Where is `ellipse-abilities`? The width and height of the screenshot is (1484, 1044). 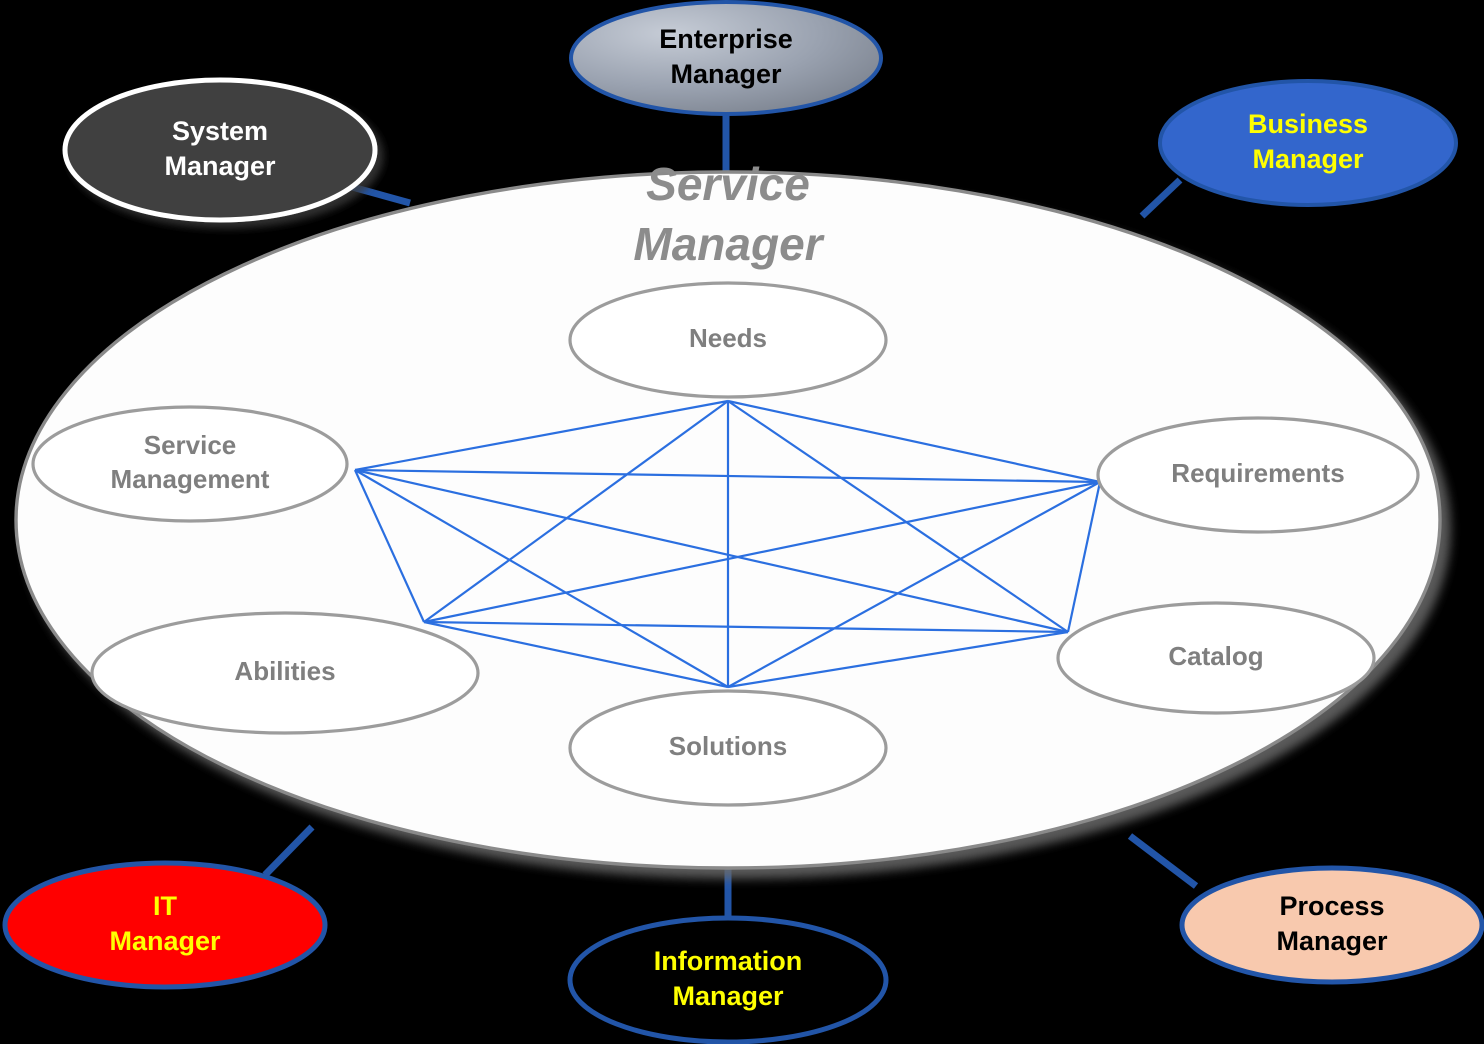
ellipse-abilities is located at coordinates (285, 673).